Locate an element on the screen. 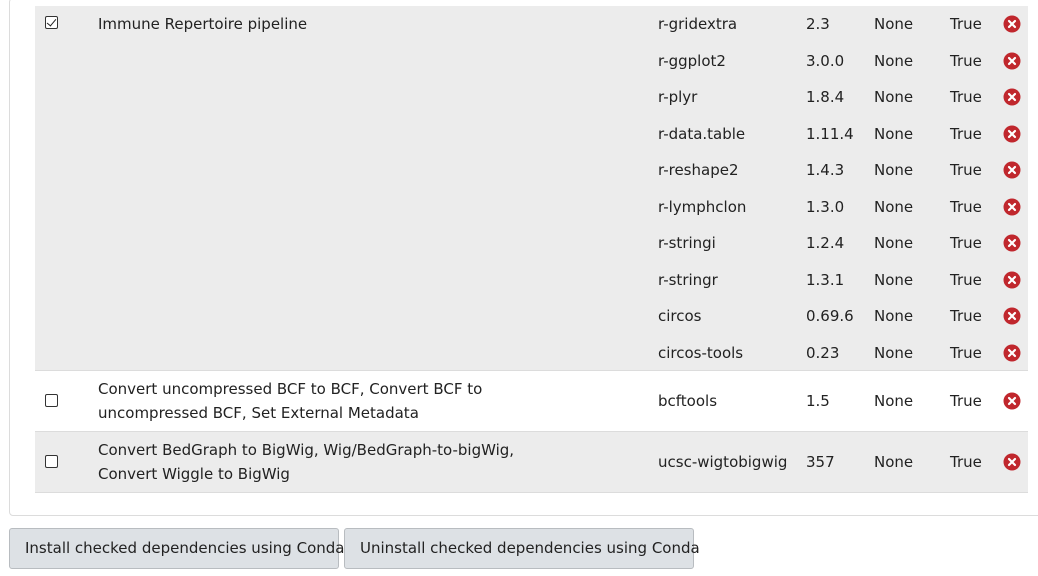  dependency-name: circos is located at coordinates (680, 316).